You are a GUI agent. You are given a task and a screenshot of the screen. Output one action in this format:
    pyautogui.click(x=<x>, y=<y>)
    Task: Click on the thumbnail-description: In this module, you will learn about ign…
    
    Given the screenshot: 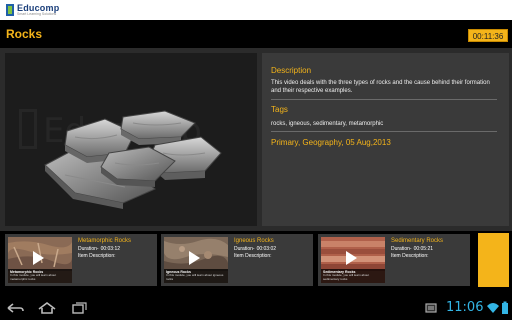 What is the action you would take?
    pyautogui.click(x=195, y=277)
    